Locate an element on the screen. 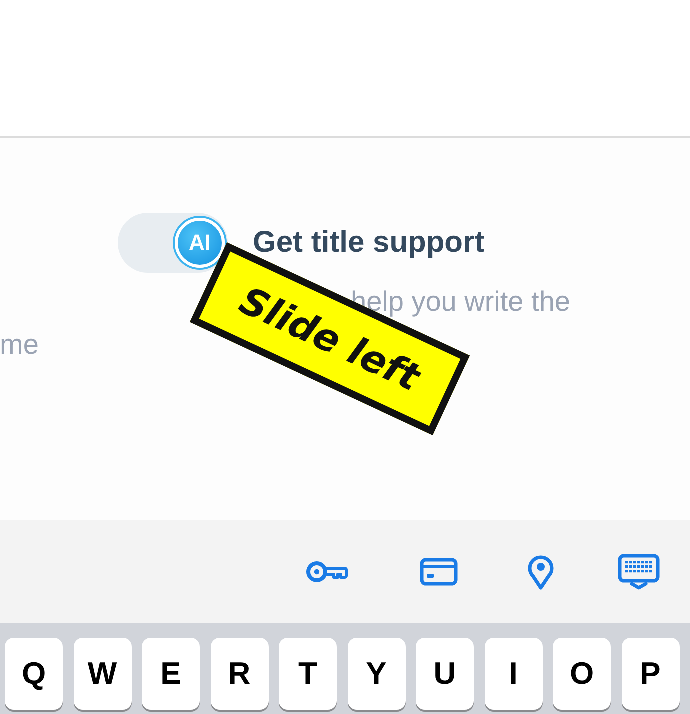 The width and height of the screenshot is (690, 714). keyboard-key: P is located at coordinates (651, 674).